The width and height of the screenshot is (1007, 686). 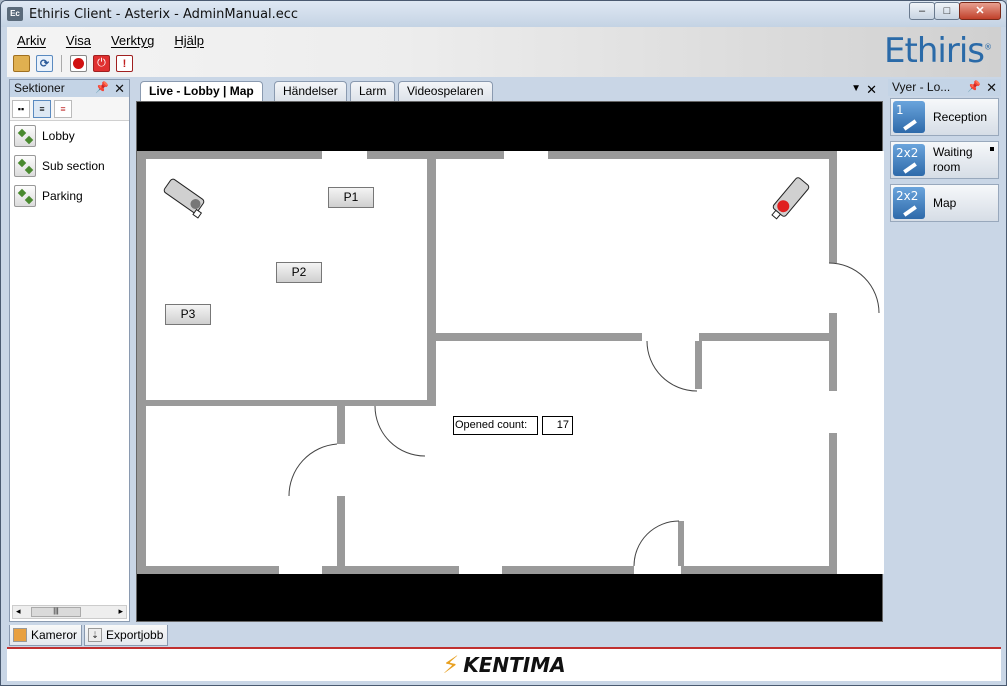 I want to click on tab-handelser: Händelser, so click(x=310, y=91).